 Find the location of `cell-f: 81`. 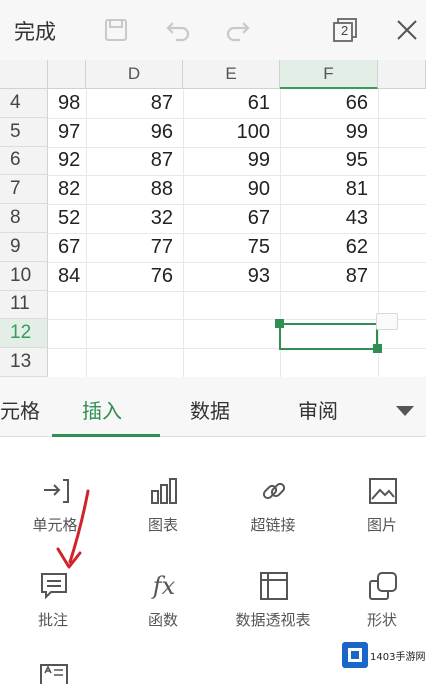

cell-f: 81 is located at coordinates (329, 189).